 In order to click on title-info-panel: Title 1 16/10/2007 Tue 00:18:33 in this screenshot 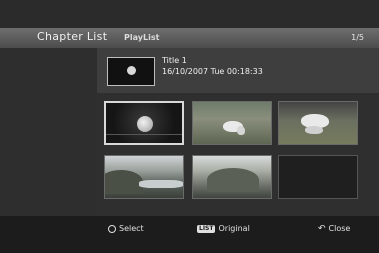, I will do `click(238, 70)`.